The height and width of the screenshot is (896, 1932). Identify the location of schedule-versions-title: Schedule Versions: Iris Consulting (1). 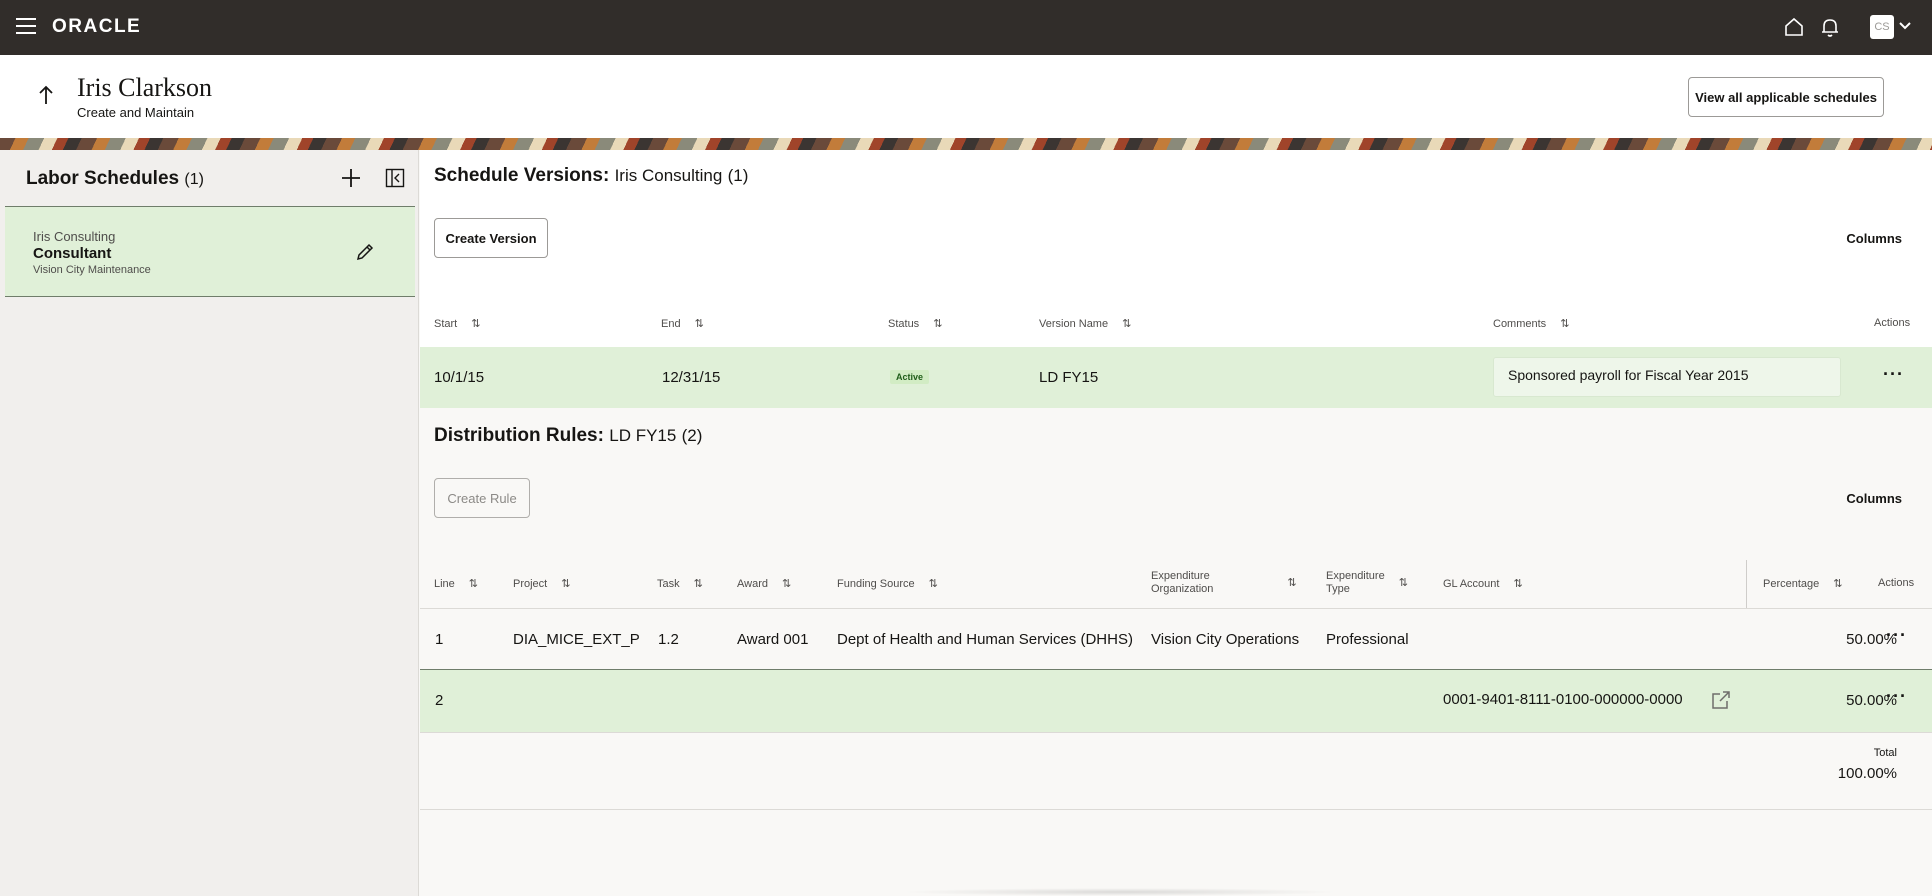
(591, 175).